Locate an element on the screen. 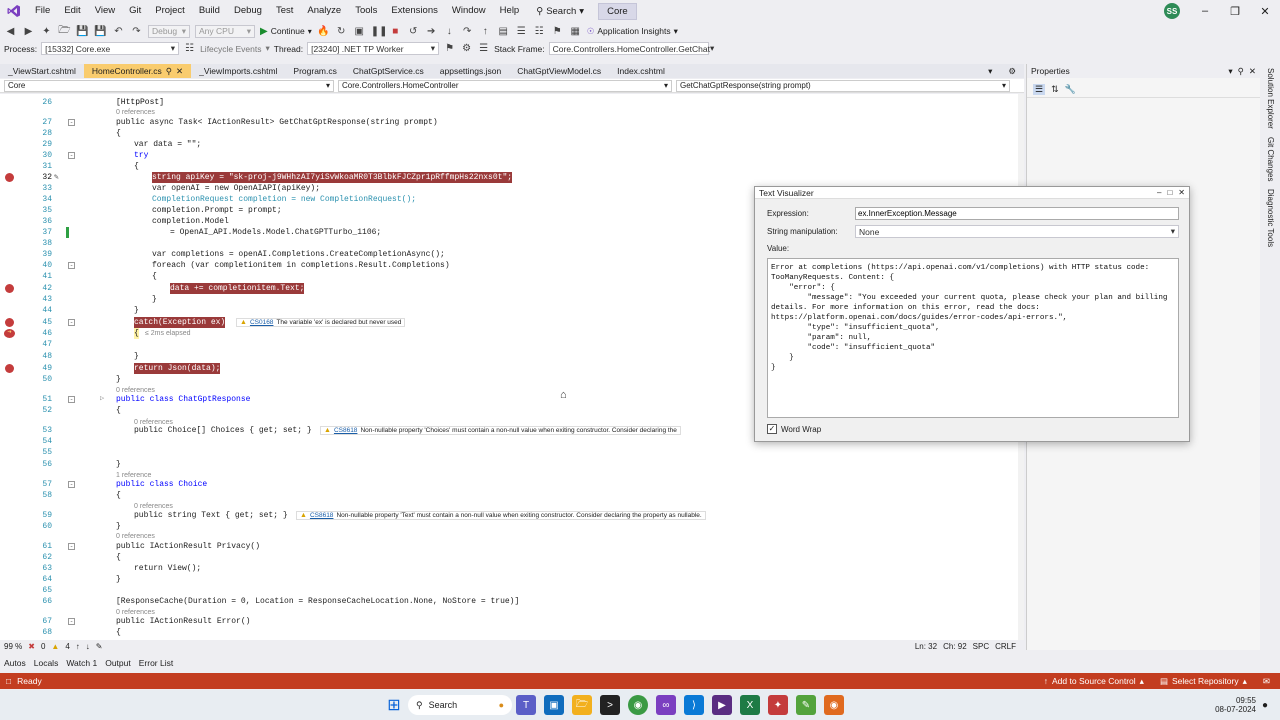 This screenshot has width=1280, height=720. threads-icon: ☰ is located at coordinates (521, 31).